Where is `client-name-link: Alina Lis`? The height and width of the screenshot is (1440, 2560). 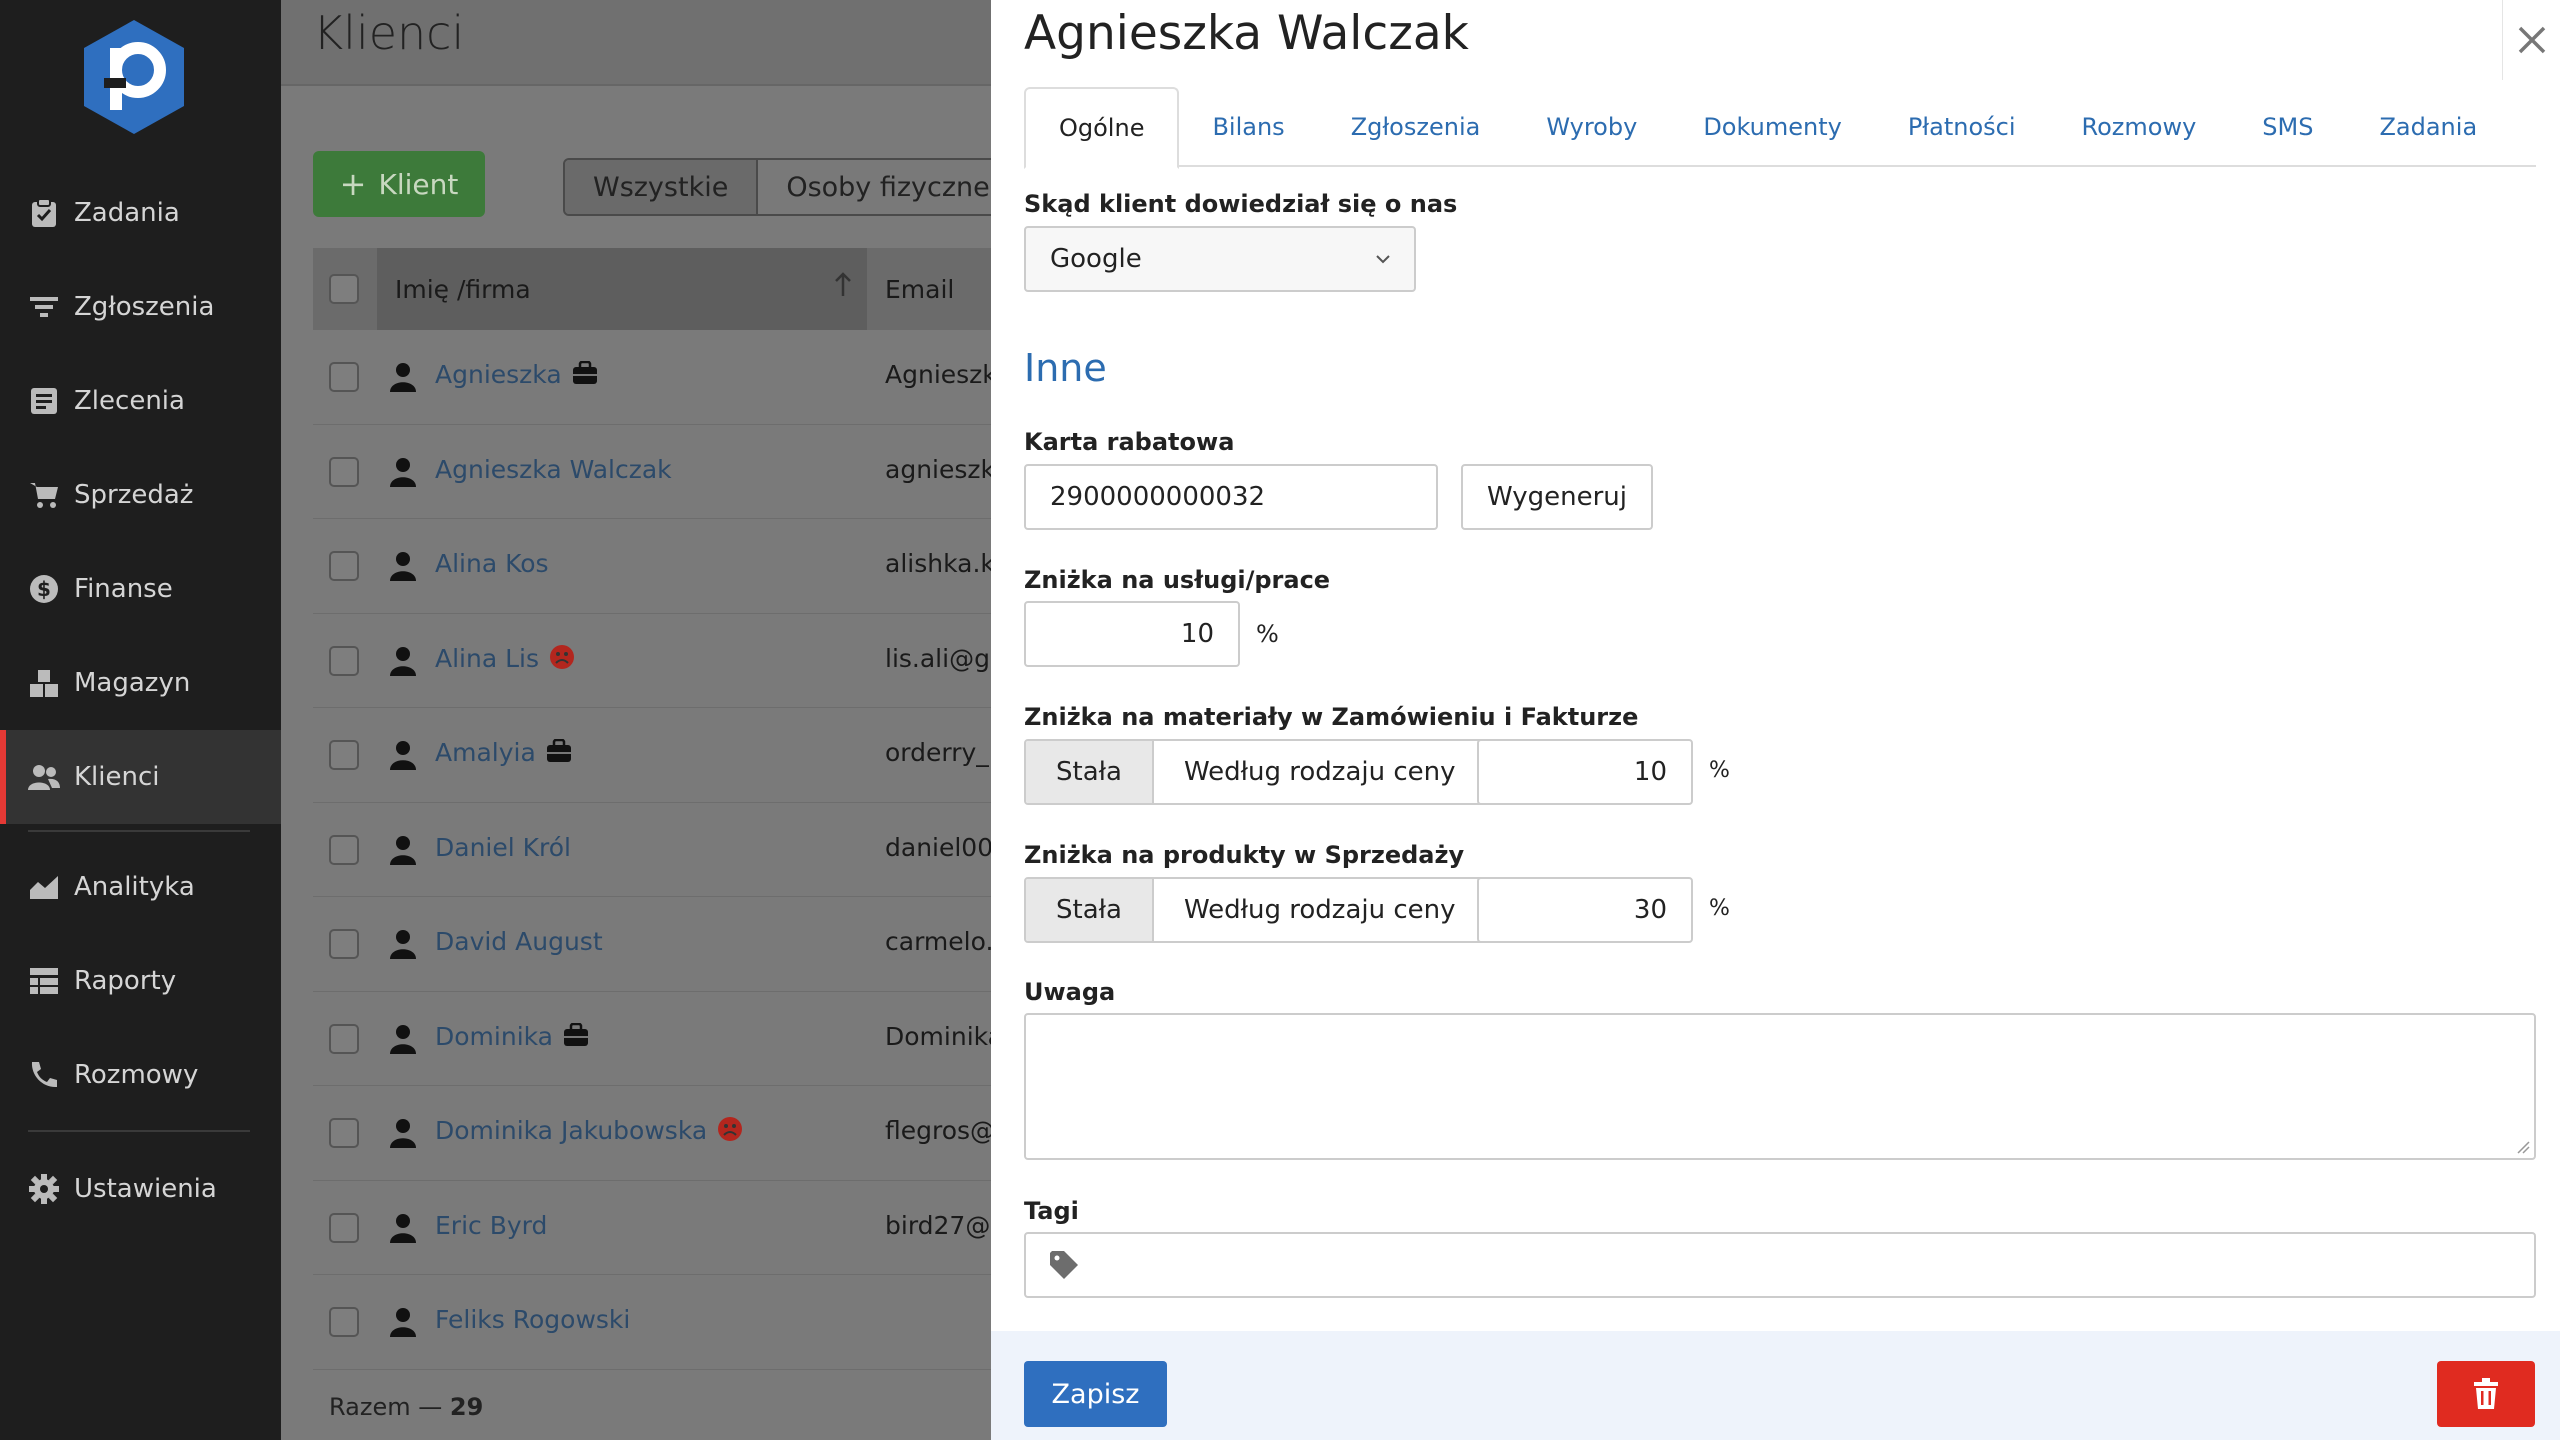 client-name-link: Alina Lis is located at coordinates (505, 660).